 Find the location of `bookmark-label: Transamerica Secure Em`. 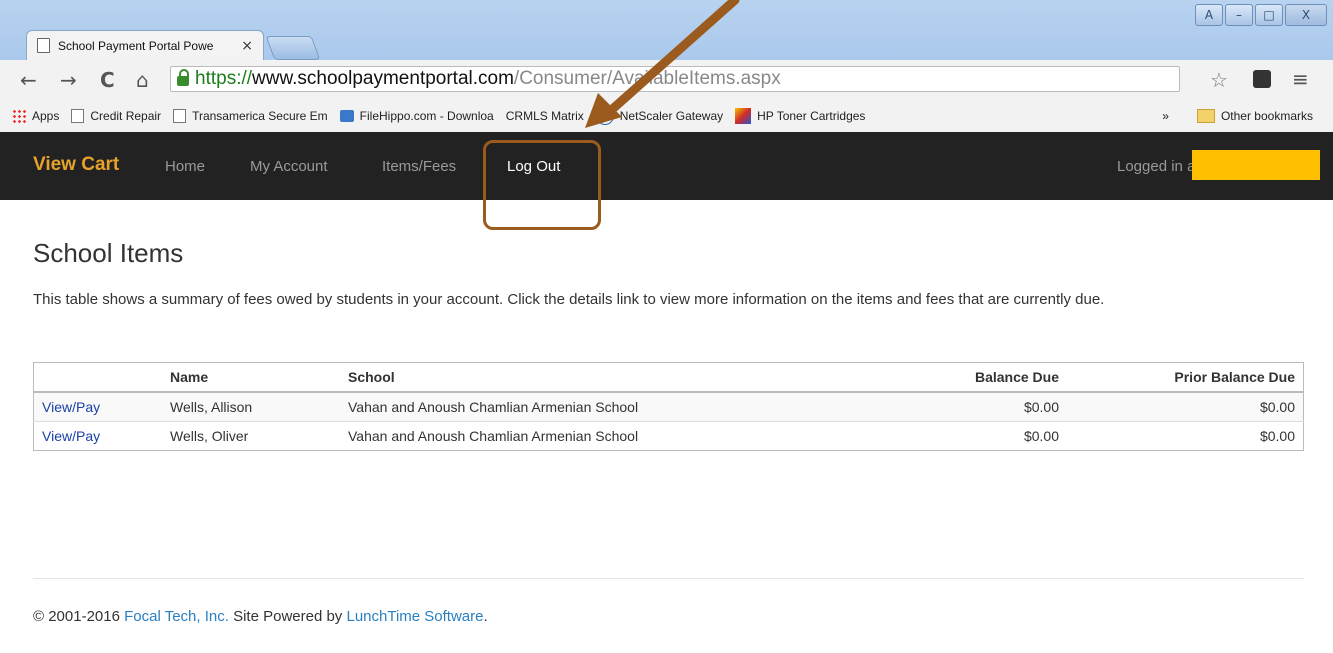

bookmark-label: Transamerica Secure Em is located at coordinates (260, 116).